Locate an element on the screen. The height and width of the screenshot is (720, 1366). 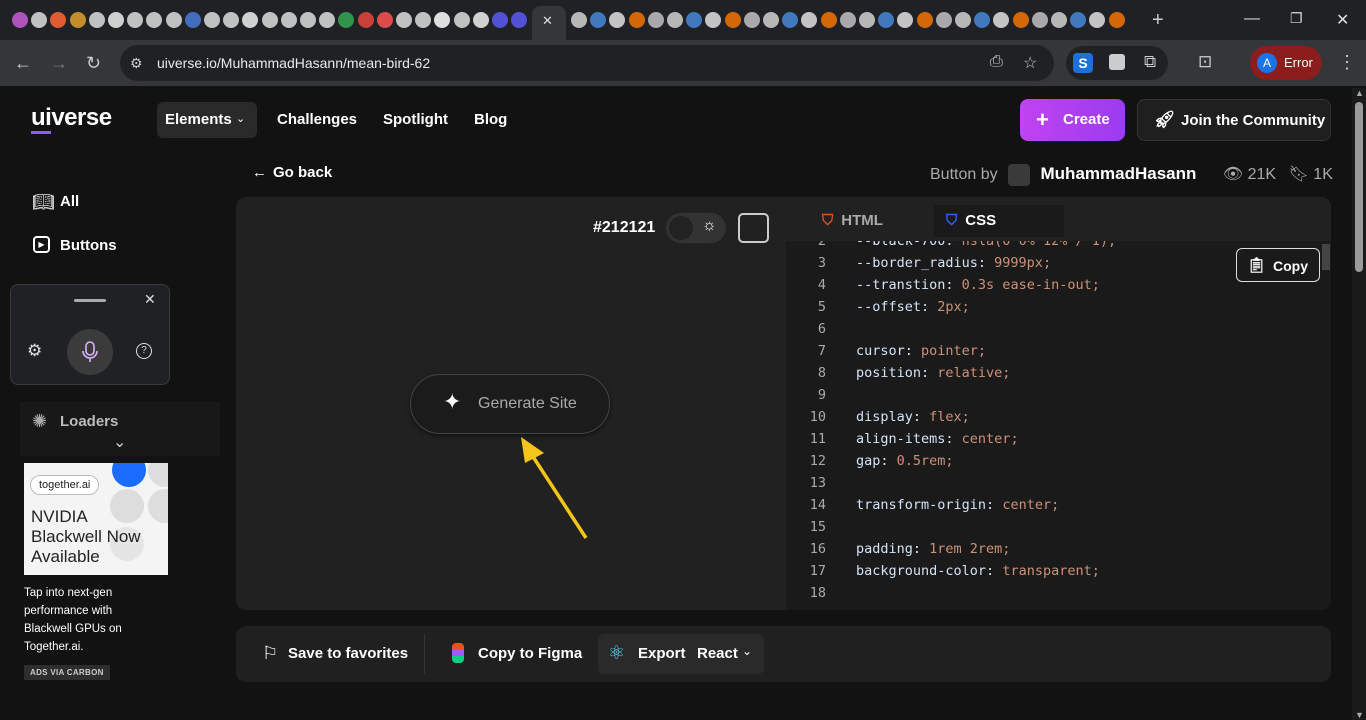
help-icon: ? is located at coordinates (144, 351).